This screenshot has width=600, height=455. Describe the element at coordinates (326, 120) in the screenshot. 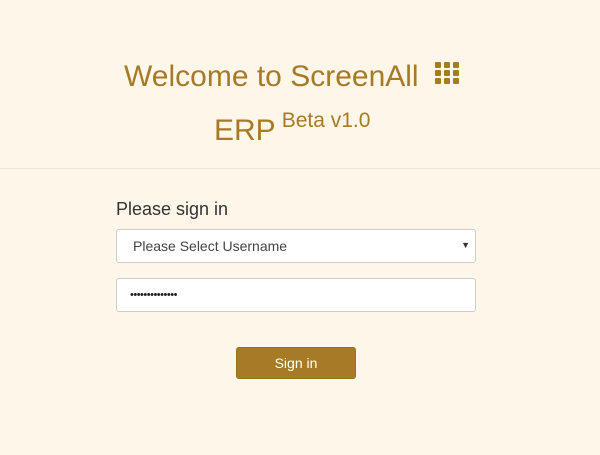

I see `version-label: Beta v1.0` at that location.